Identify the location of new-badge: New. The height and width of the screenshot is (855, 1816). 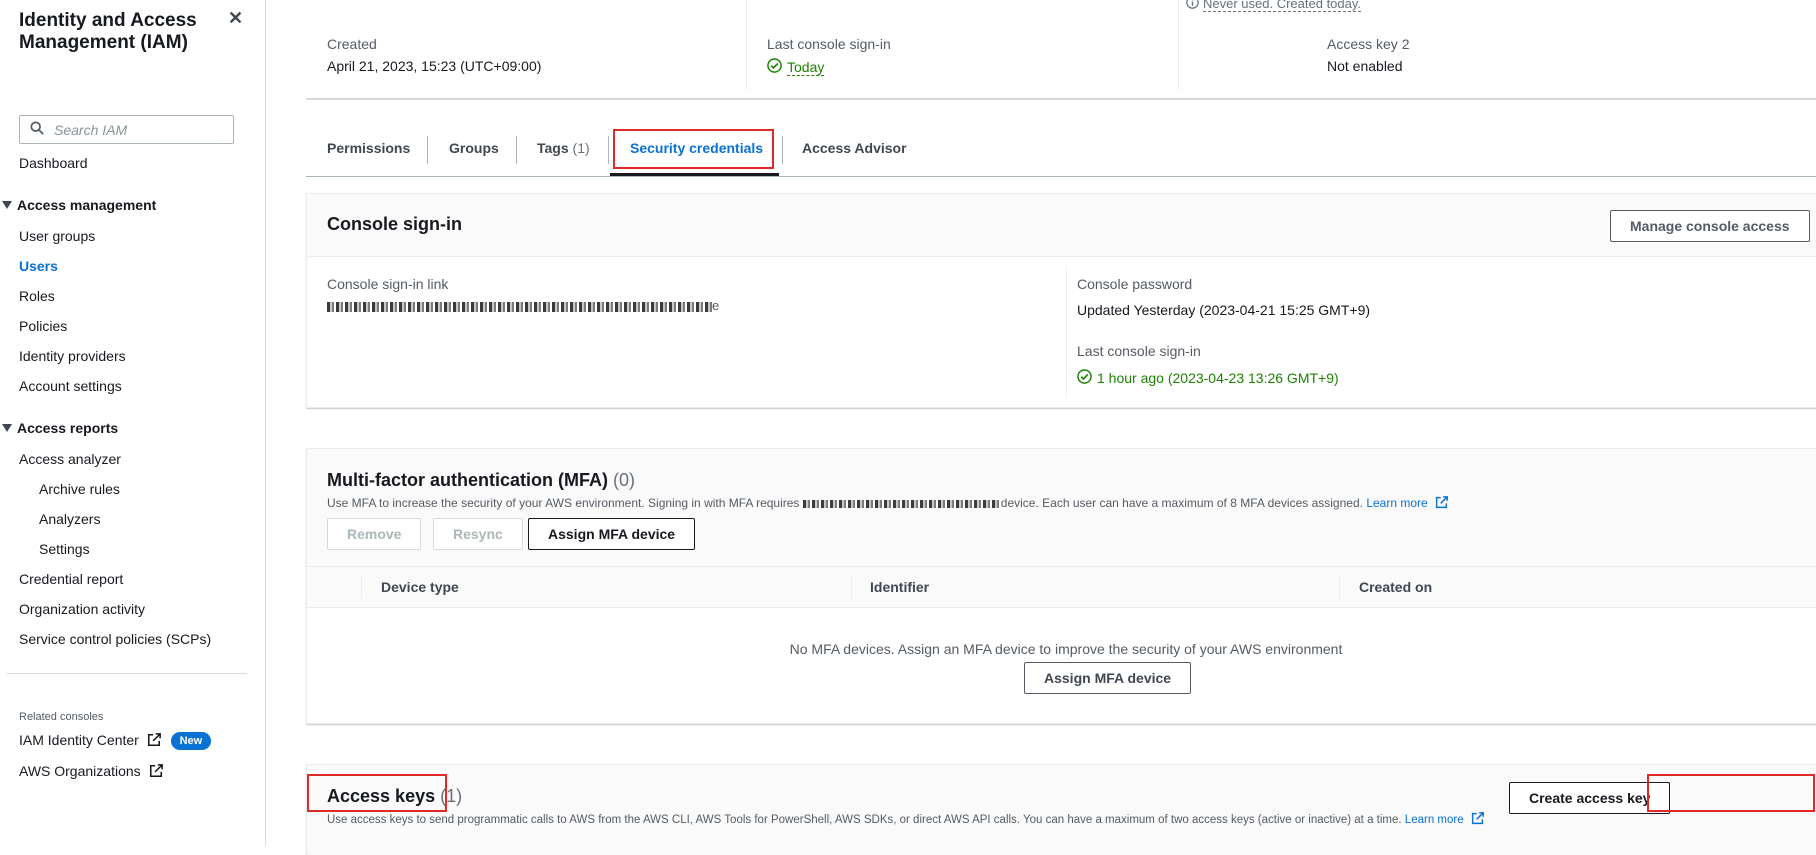
(191, 741).